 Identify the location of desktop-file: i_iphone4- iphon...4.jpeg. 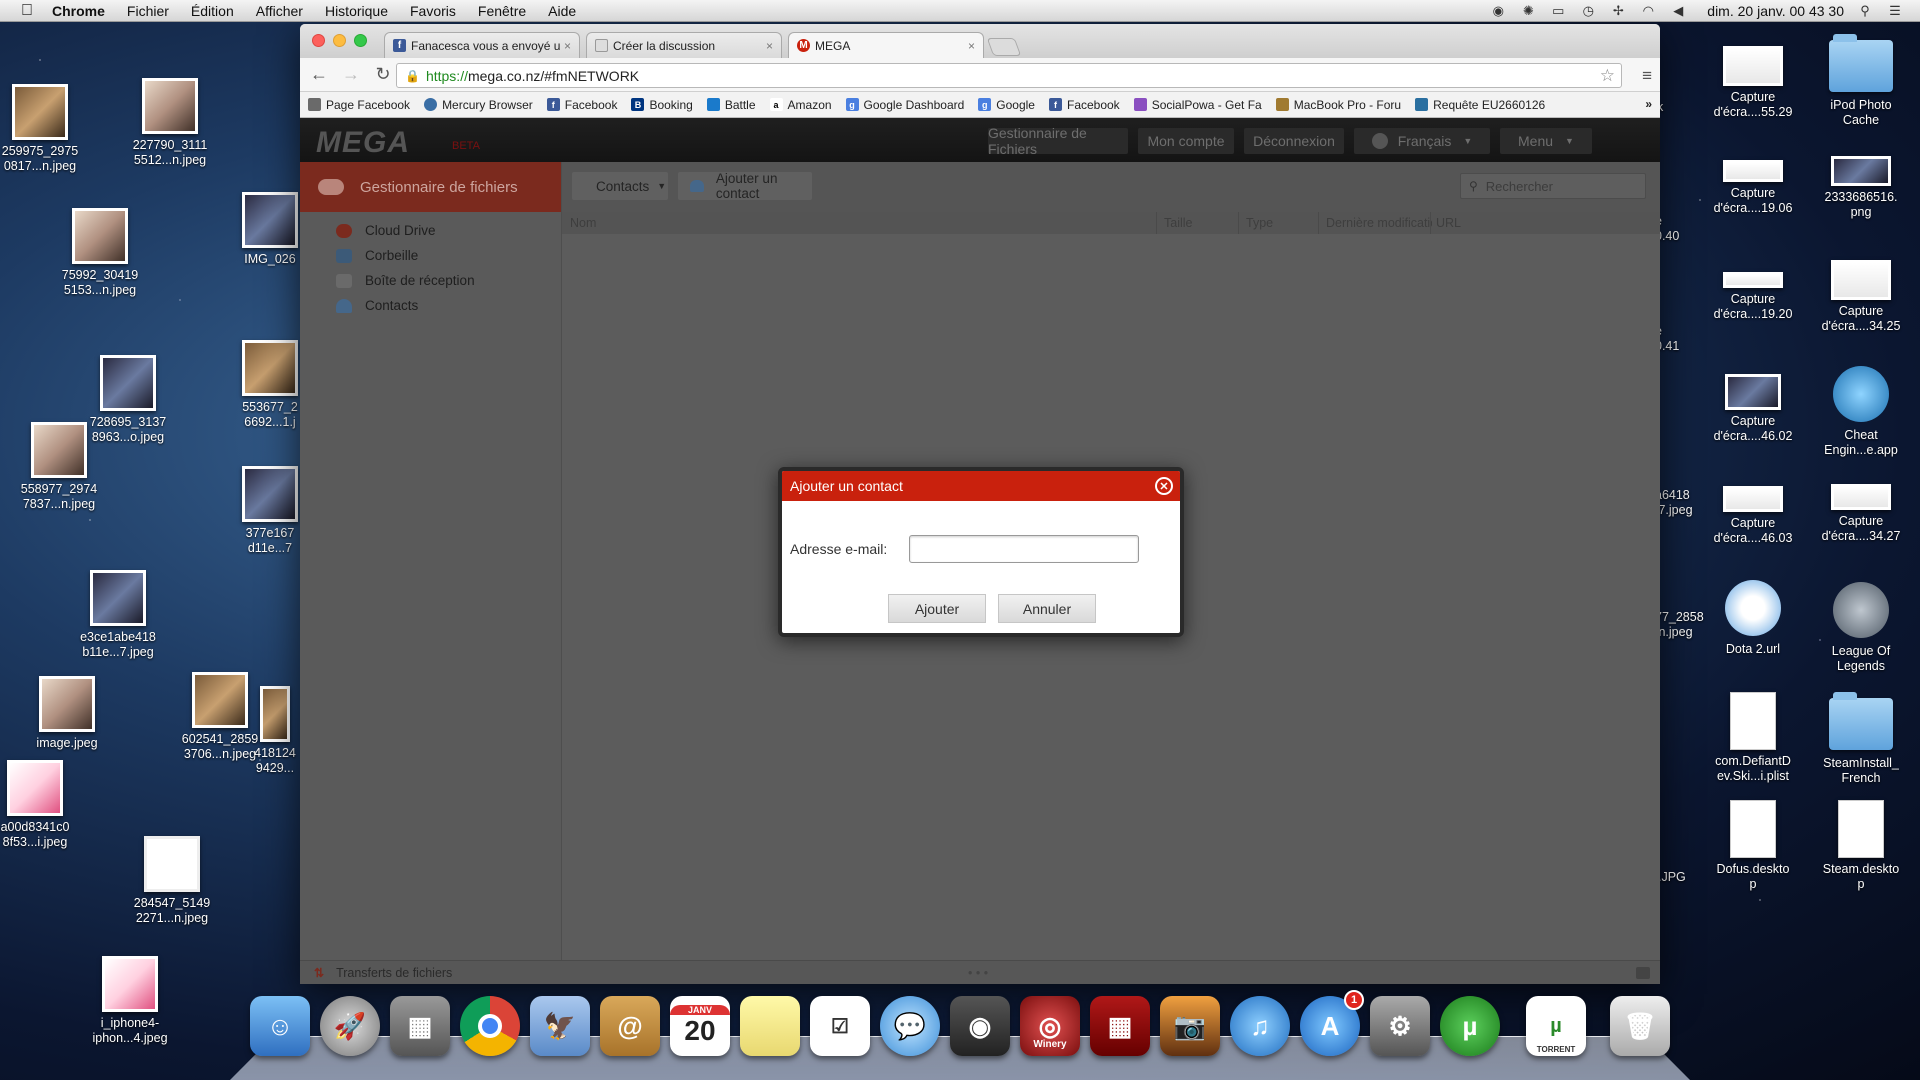
(130, 1001).